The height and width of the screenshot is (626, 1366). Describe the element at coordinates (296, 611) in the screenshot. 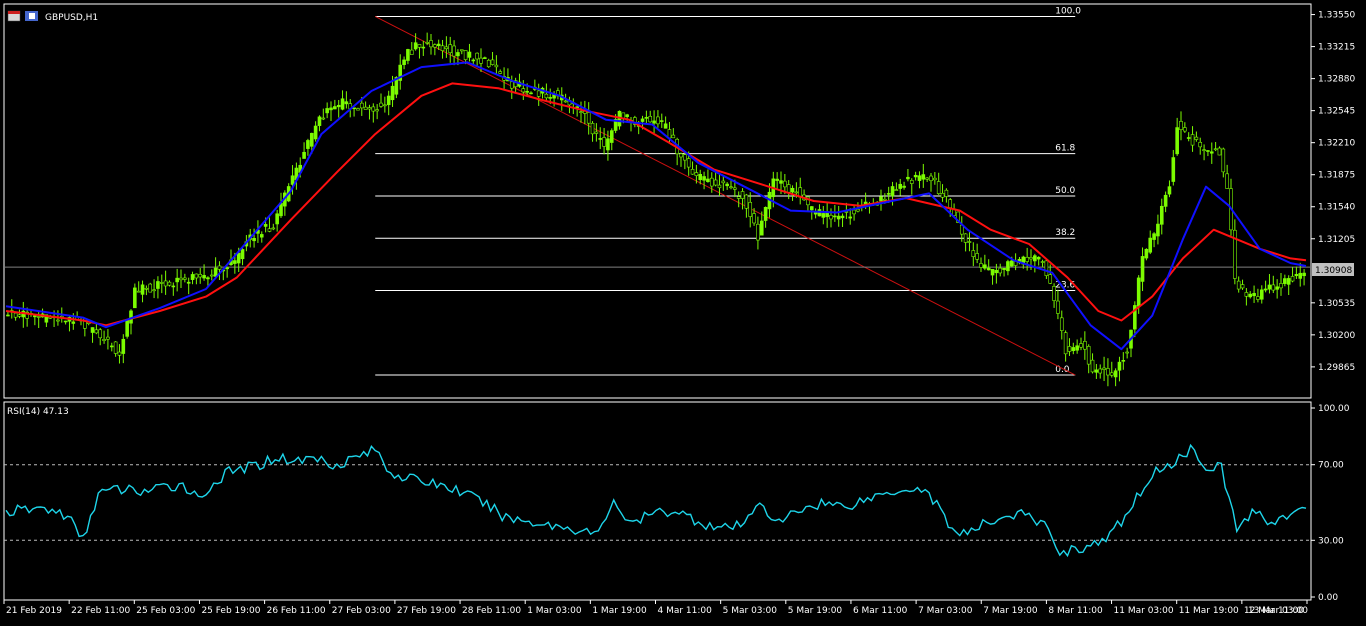

I see `time-axis-label: 26 Feb 11:00` at that location.